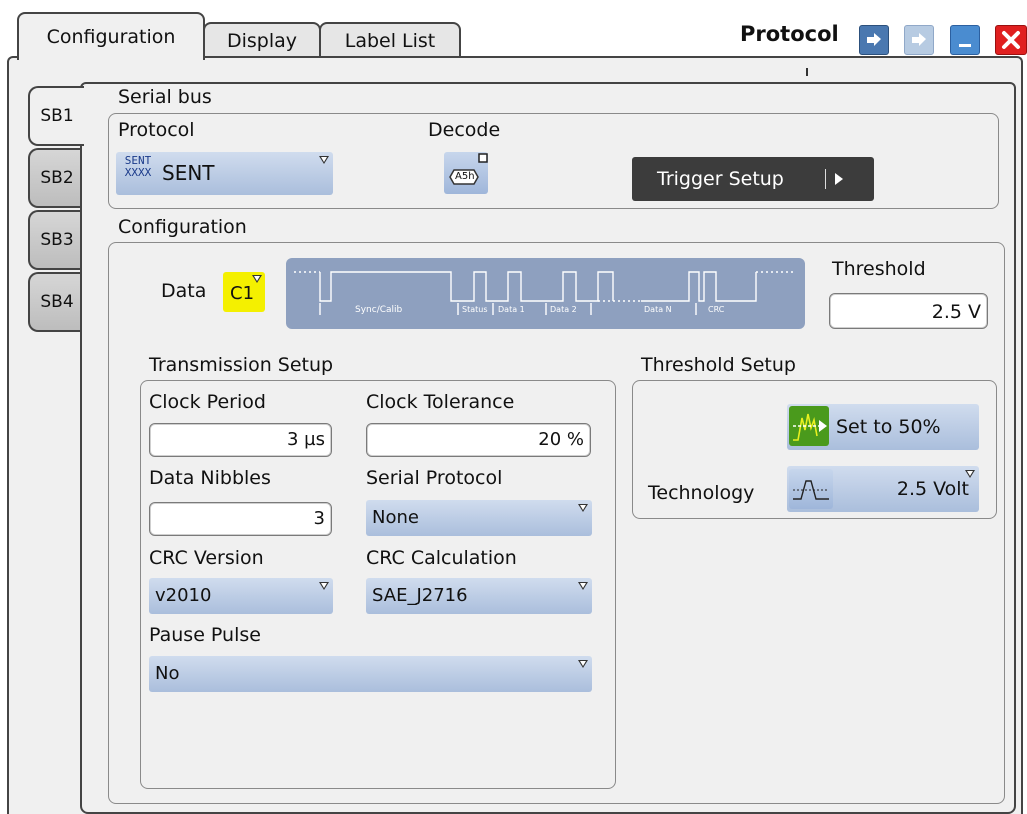  I want to click on tick-mark, so click(807, 72).